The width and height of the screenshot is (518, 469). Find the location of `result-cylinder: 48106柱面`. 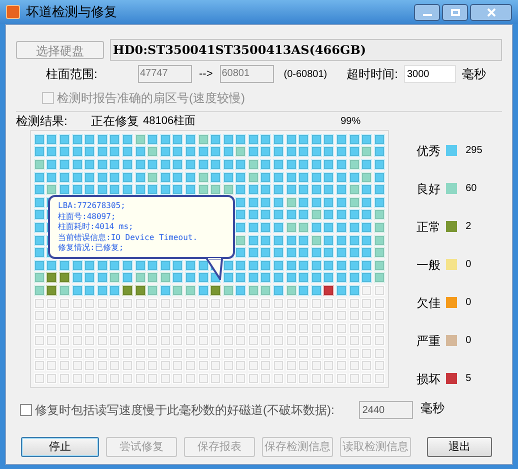

result-cylinder: 48106柱面 is located at coordinates (169, 121).